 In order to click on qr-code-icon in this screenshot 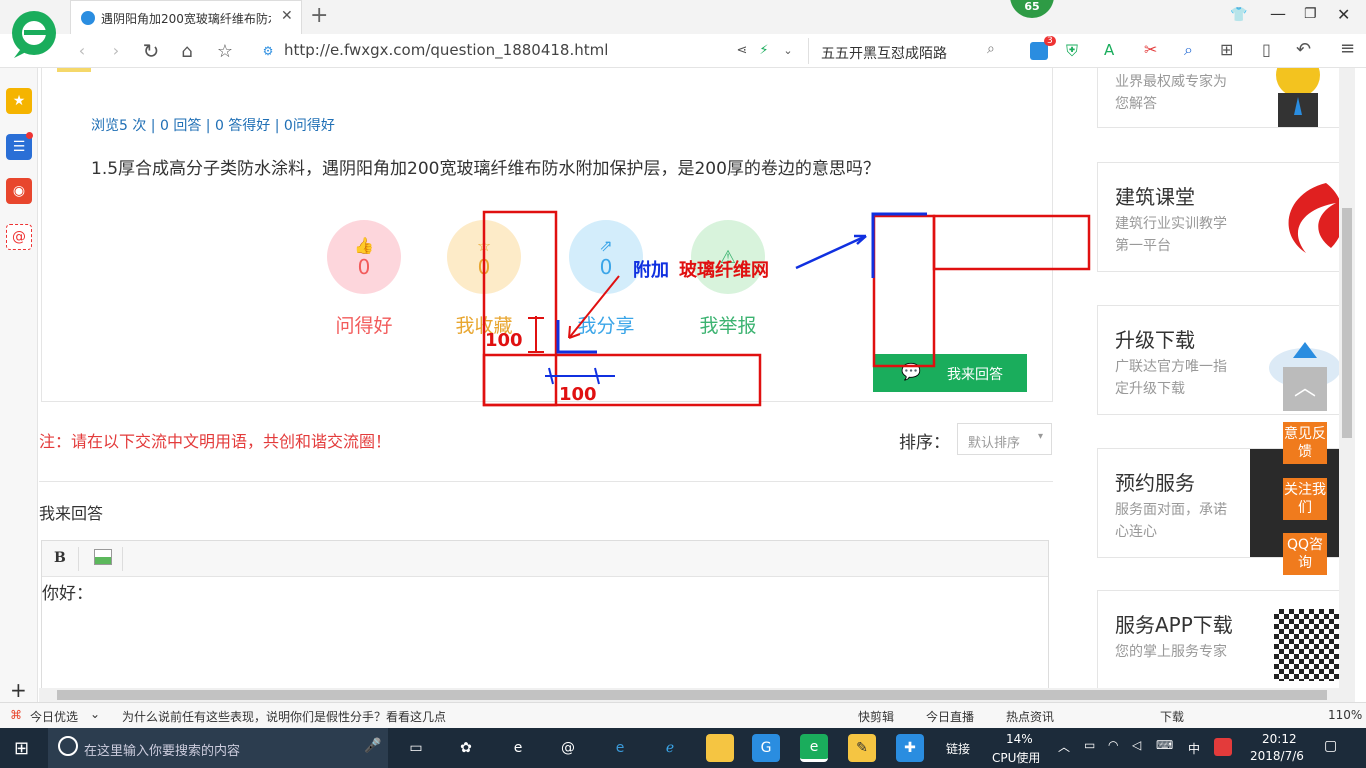, I will do `click(1310, 645)`.